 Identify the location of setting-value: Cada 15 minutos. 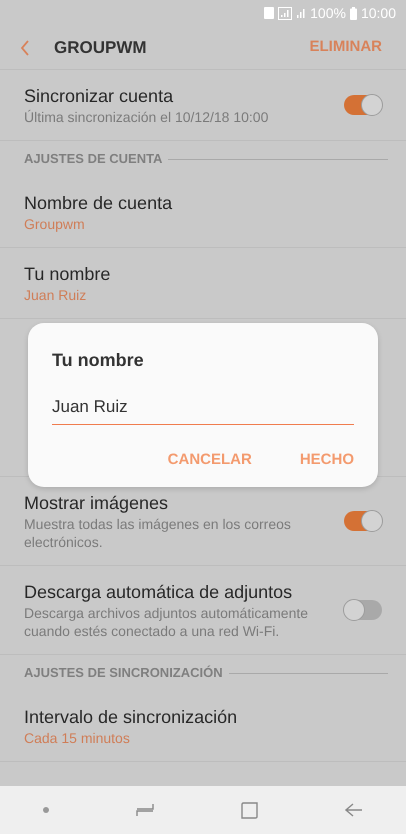
(77, 738).